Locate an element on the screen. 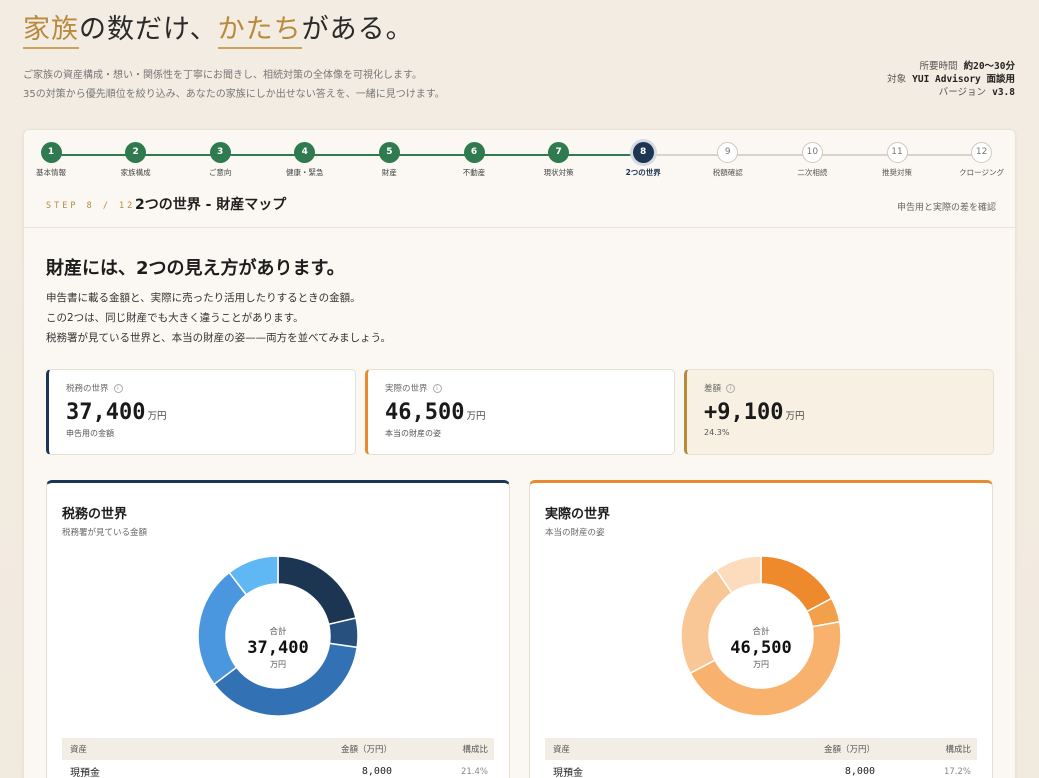  intro-line1: 申告書に載る金額と、実際に売ったり活用したりするときの金額。 is located at coordinates (203, 298).